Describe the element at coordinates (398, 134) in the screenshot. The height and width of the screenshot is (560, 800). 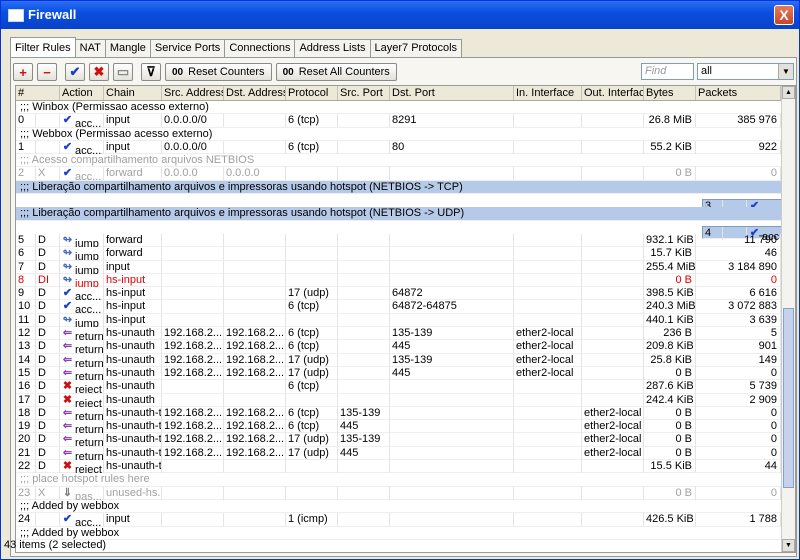
I see `rule-comment: ;;; Webbox (Permissao acesso externo)` at that location.